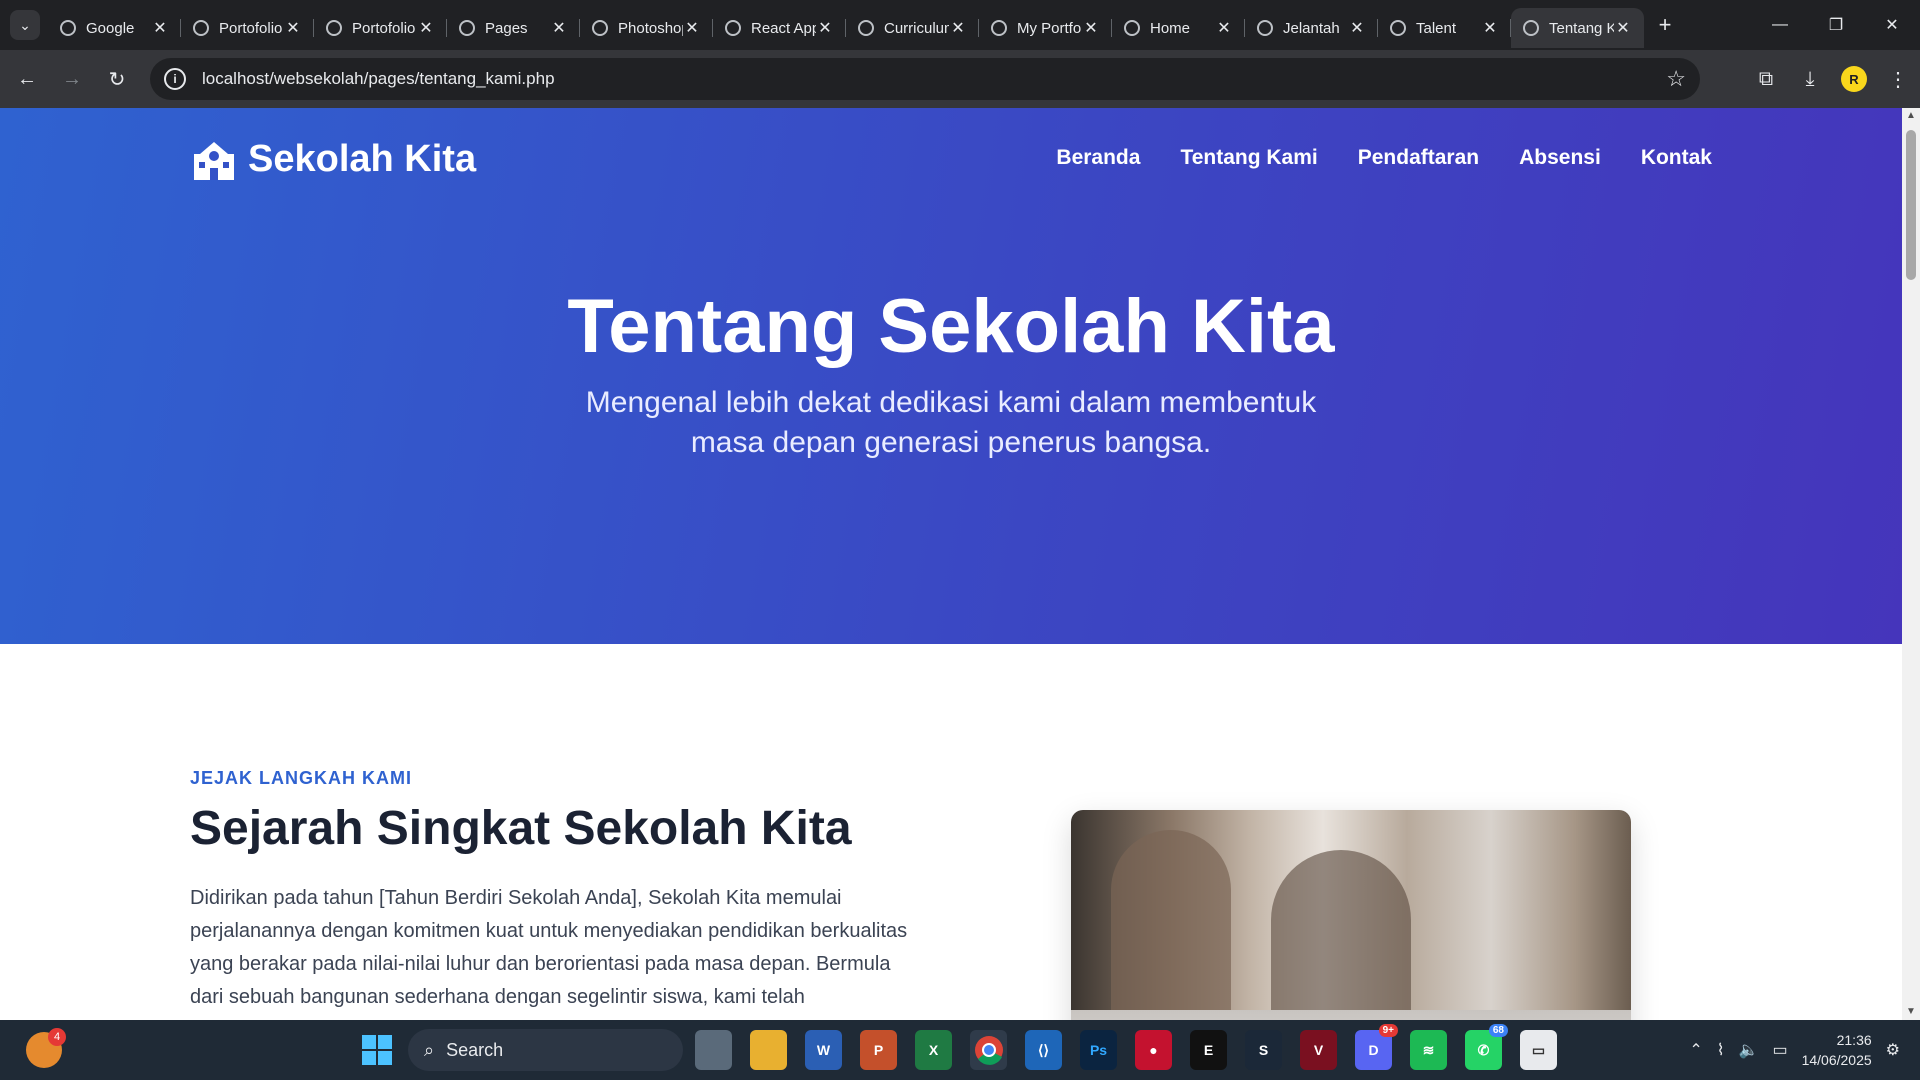  I want to click on file-explorer-icon, so click(768, 1050).